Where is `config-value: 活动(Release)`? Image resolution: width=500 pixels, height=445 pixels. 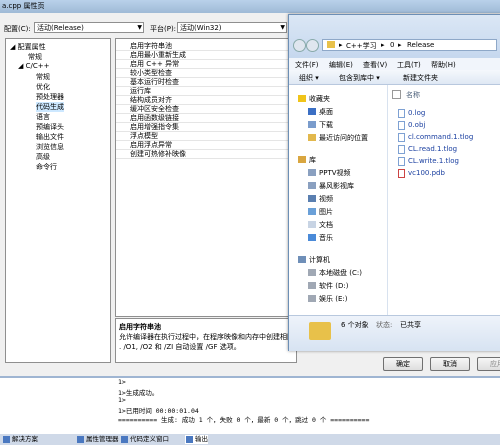 config-value: 活动(Release) is located at coordinates (60, 28).